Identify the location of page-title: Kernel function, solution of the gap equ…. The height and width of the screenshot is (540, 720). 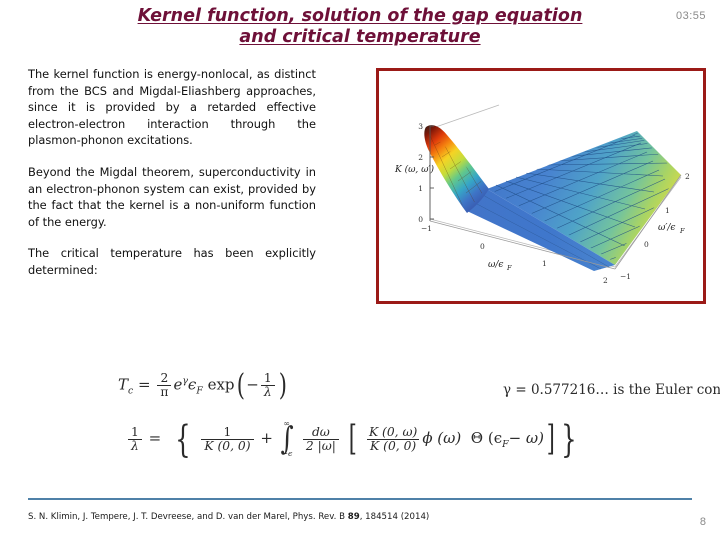
(360, 27).